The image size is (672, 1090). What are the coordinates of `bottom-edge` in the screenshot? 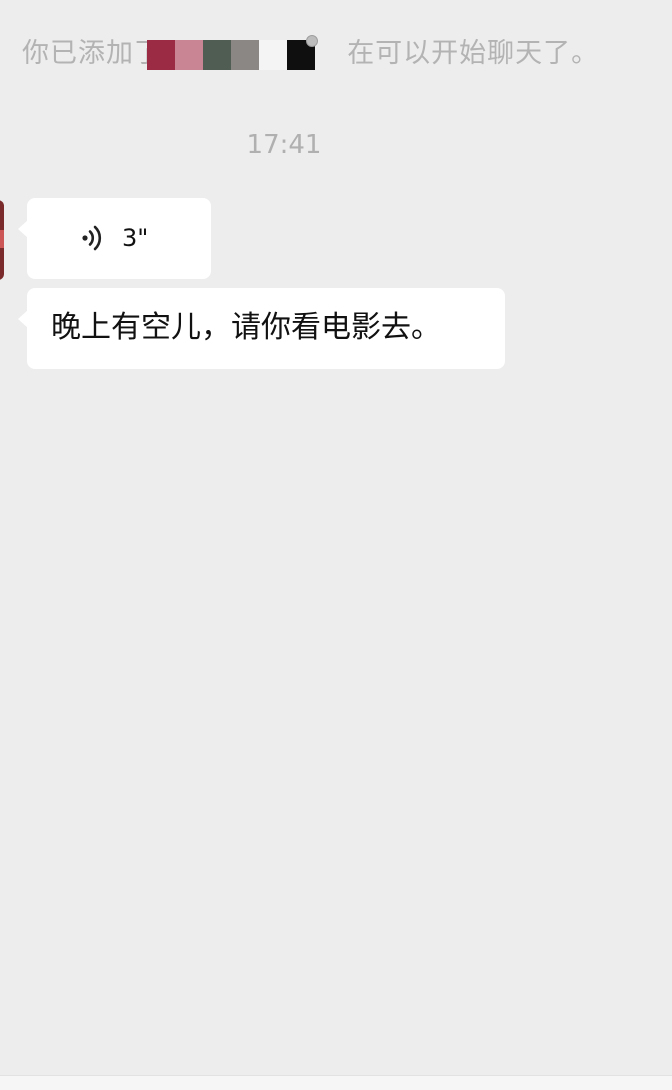 It's located at (336, 1082).